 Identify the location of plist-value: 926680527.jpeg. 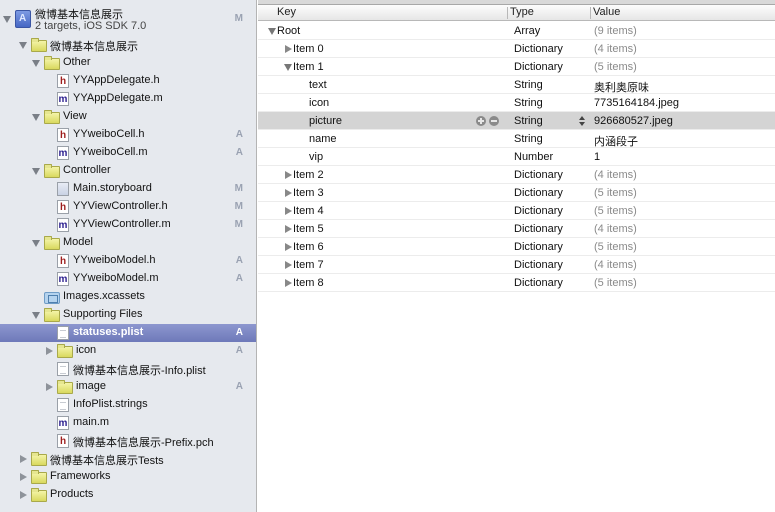
(633, 121).